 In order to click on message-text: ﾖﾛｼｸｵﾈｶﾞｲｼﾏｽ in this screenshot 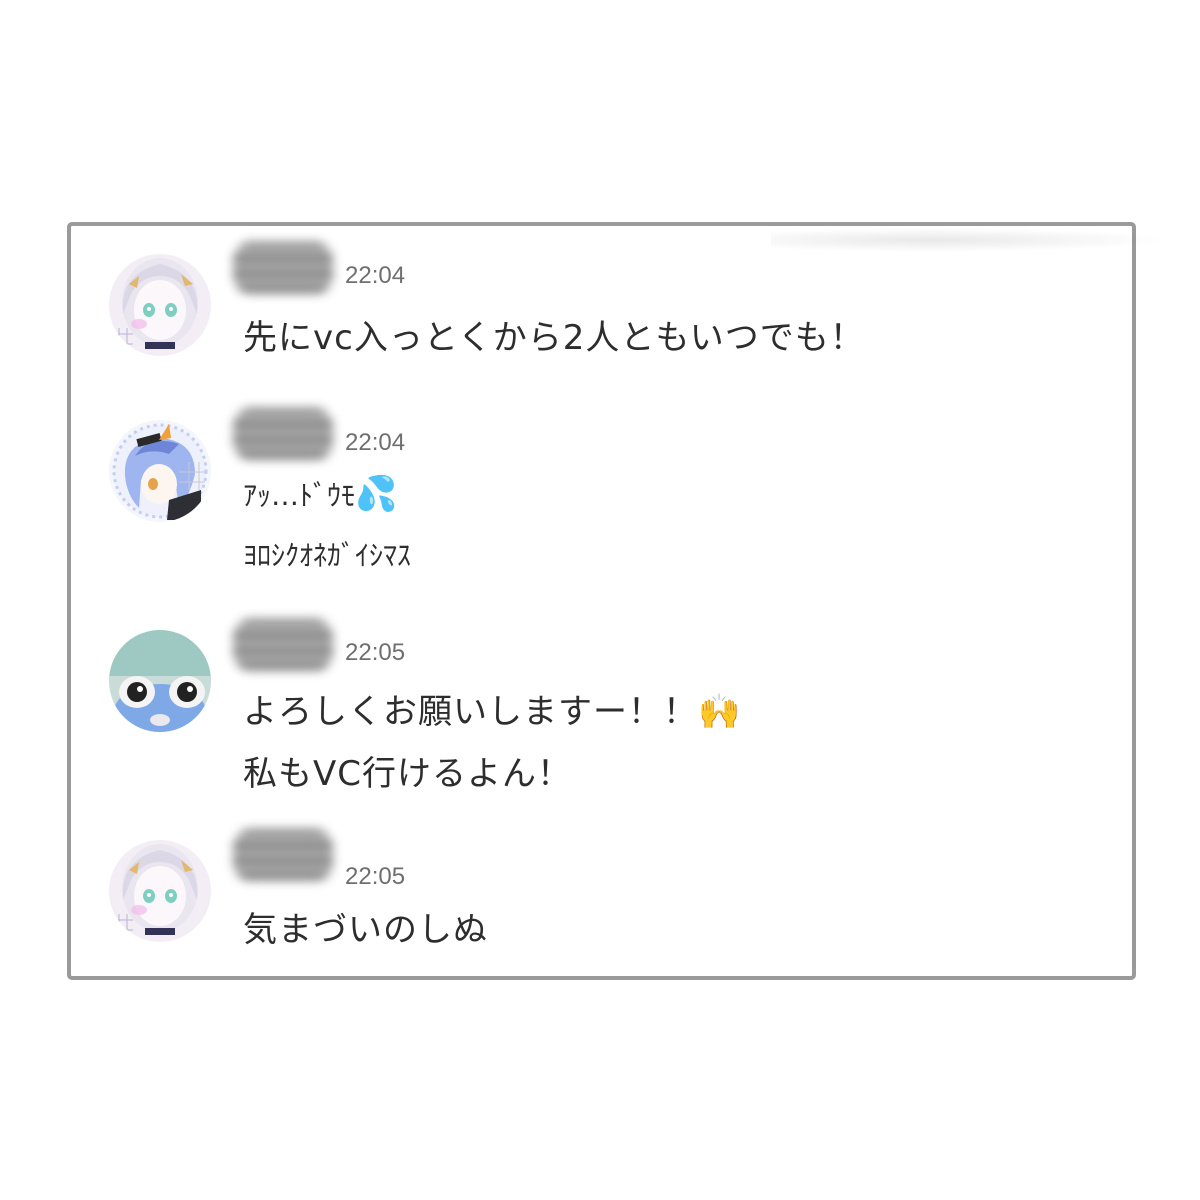, I will do `click(327, 555)`.